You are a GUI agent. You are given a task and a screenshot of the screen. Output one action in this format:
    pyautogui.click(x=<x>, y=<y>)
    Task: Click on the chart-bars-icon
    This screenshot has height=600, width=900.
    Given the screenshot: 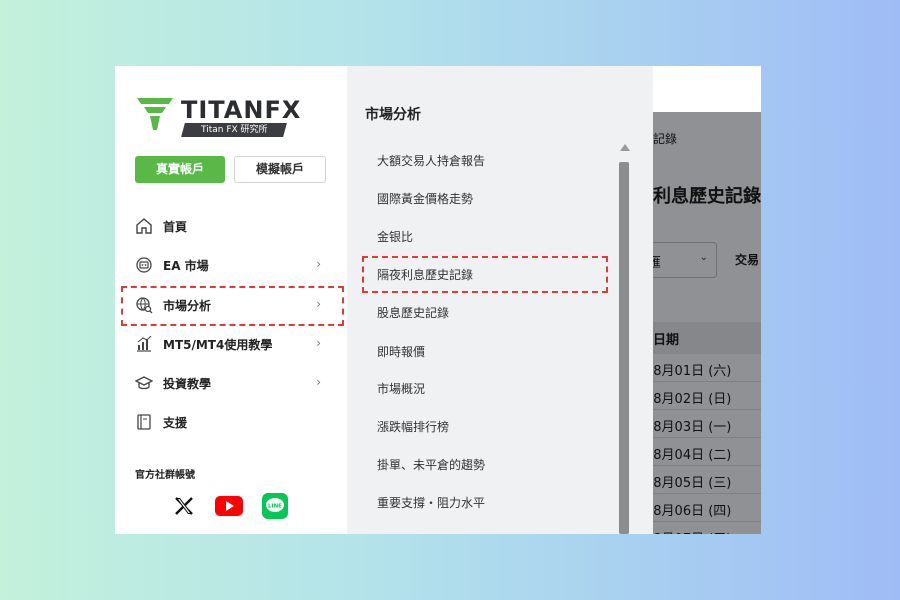 What is the action you would take?
    pyautogui.click(x=144, y=344)
    